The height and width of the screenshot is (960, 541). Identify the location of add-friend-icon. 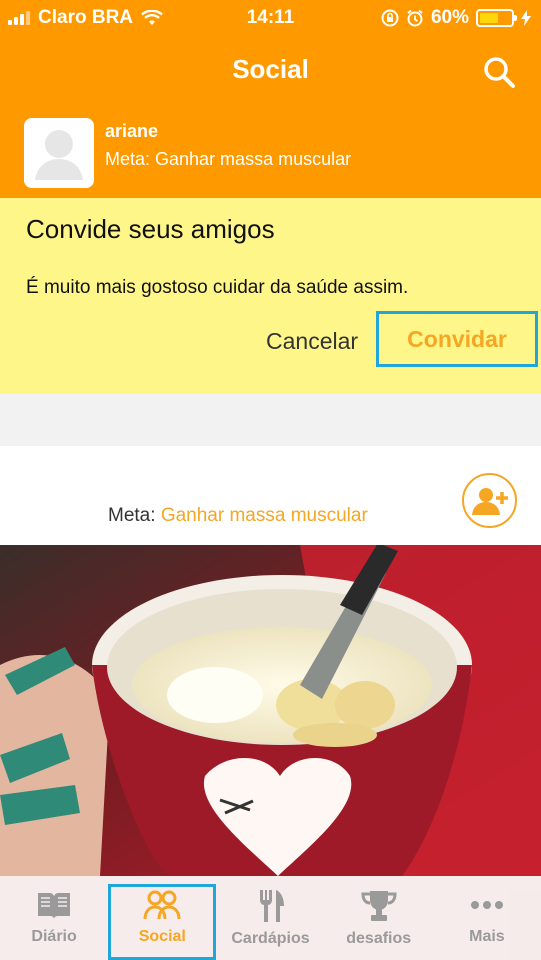
(489, 501).